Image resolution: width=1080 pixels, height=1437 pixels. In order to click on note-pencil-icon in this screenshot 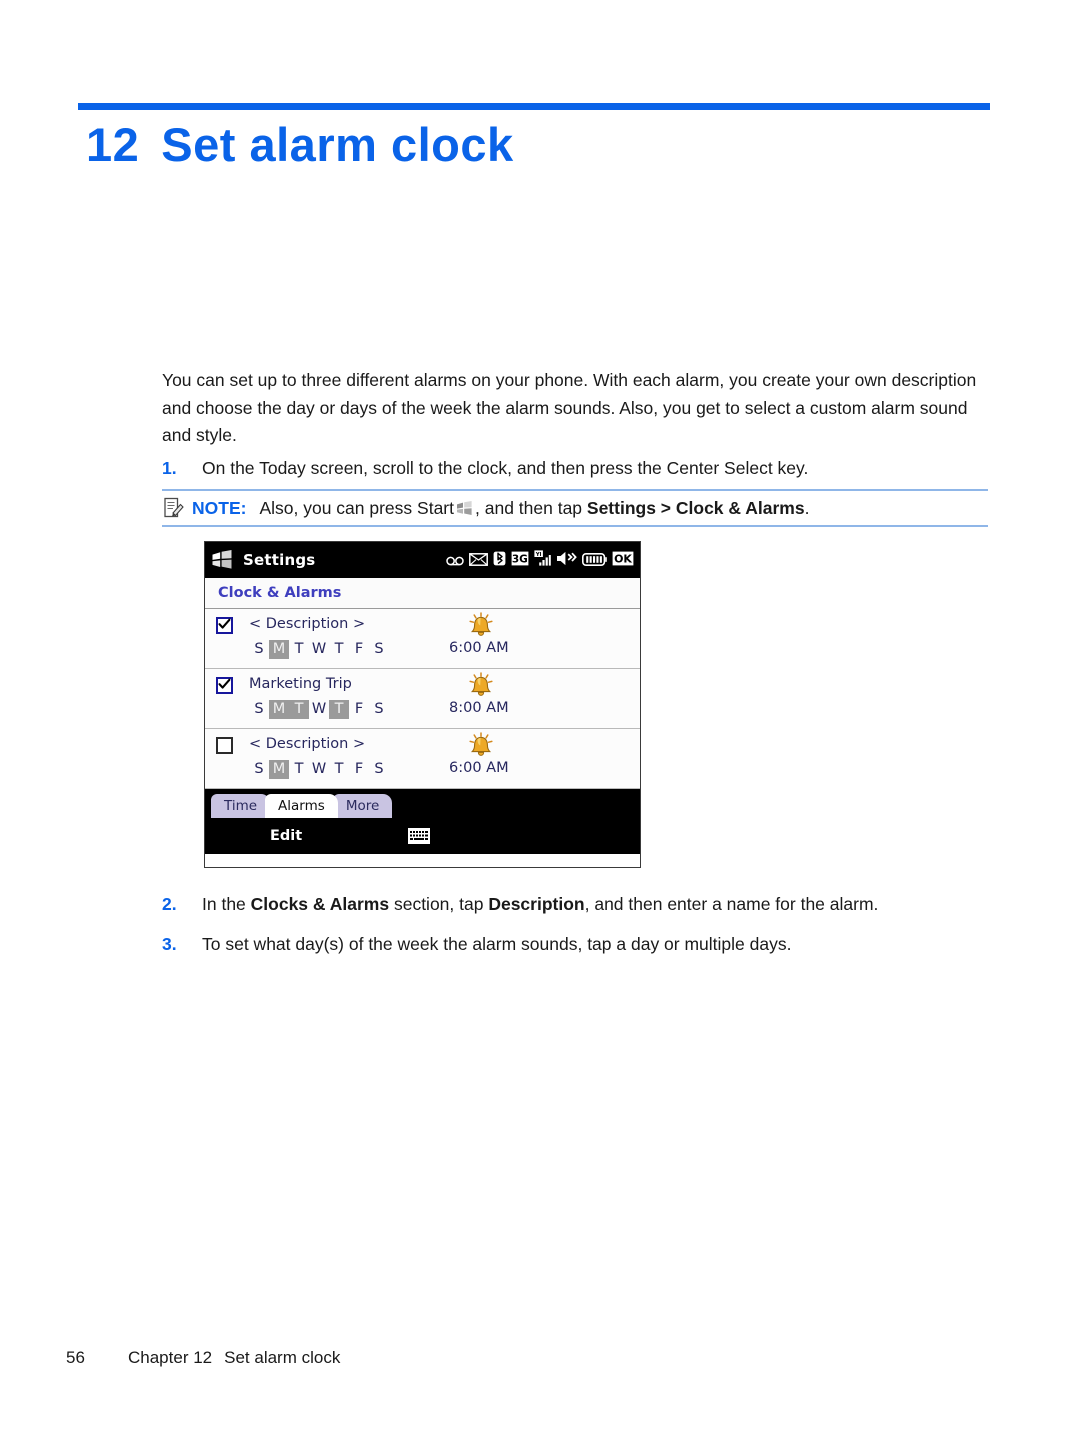, I will do `click(173, 508)`.